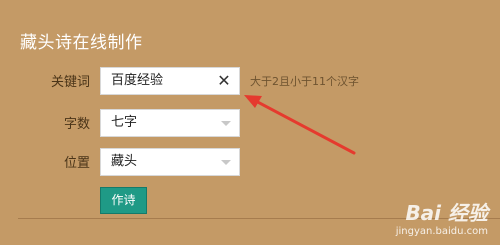  Describe the element at coordinates (76, 124) in the screenshot. I see `count-label: 字数` at that location.